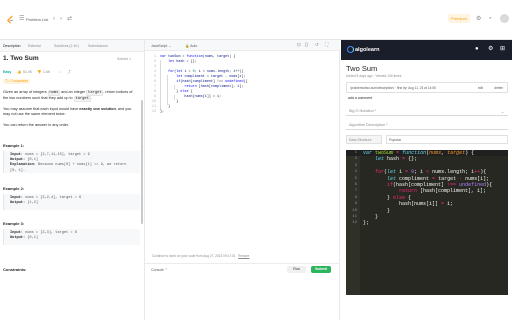 The width and height of the screenshot is (512, 320). What do you see at coordinates (368, 125) in the screenshot?
I see `algorithm-placeholder: Algorithm Description *` at bounding box center [368, 125].